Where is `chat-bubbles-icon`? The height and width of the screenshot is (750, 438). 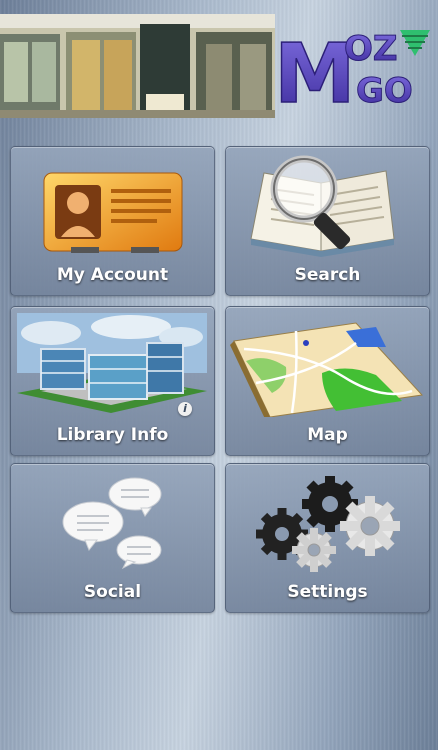 chat-bubbles-icon is located at coordinates (112, 522).